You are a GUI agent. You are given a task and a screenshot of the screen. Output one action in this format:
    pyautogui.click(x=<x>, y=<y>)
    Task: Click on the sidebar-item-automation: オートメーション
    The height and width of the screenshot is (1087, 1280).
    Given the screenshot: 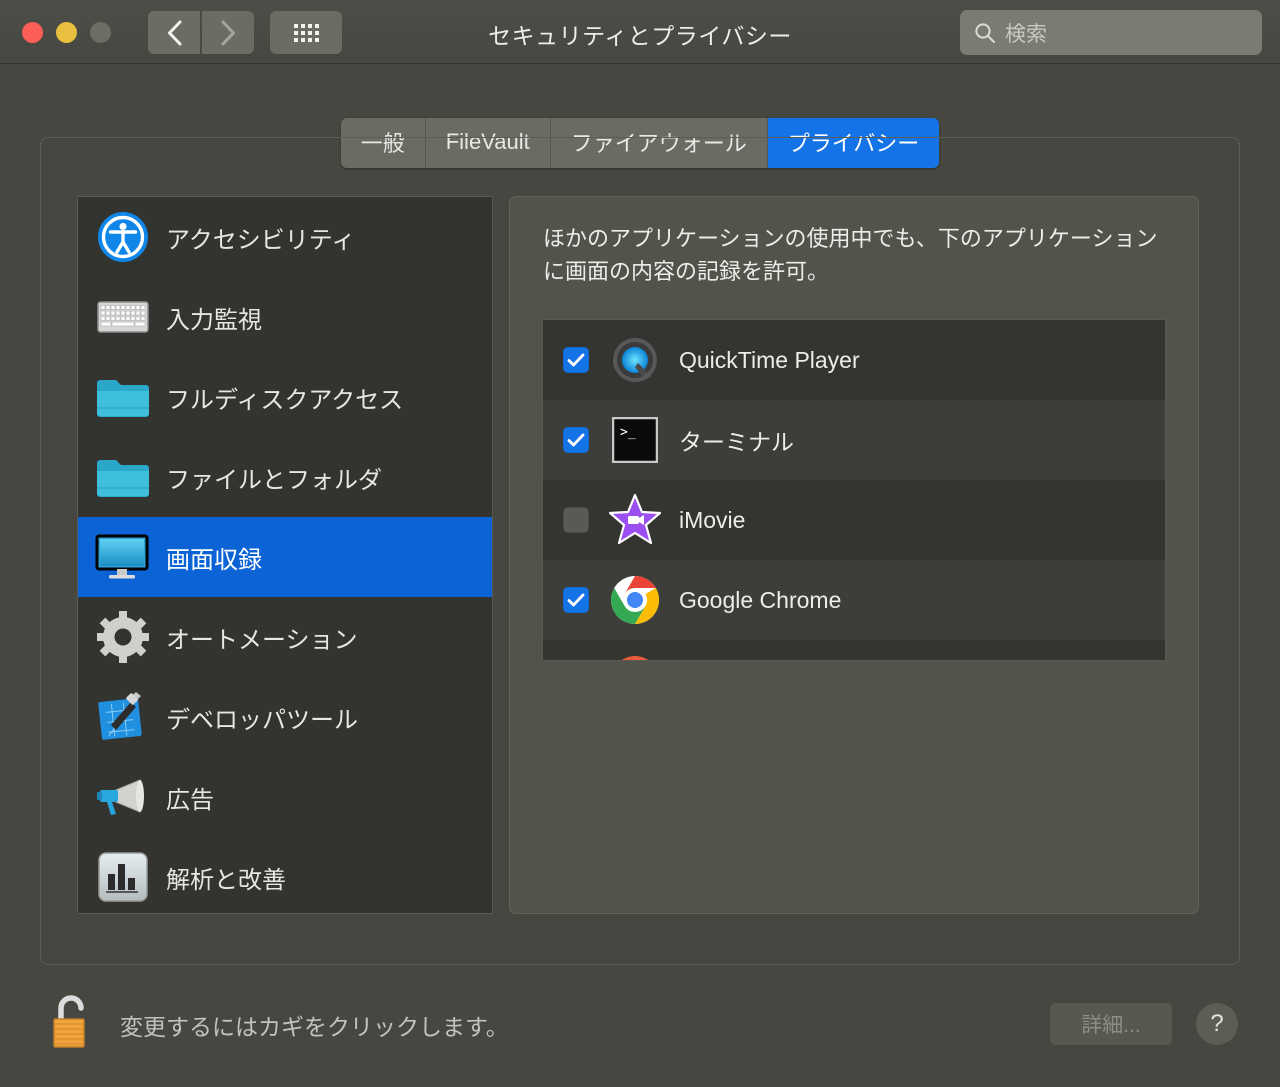 What is the action you would take?
    pyautogui.click(x=285, y=637)
    